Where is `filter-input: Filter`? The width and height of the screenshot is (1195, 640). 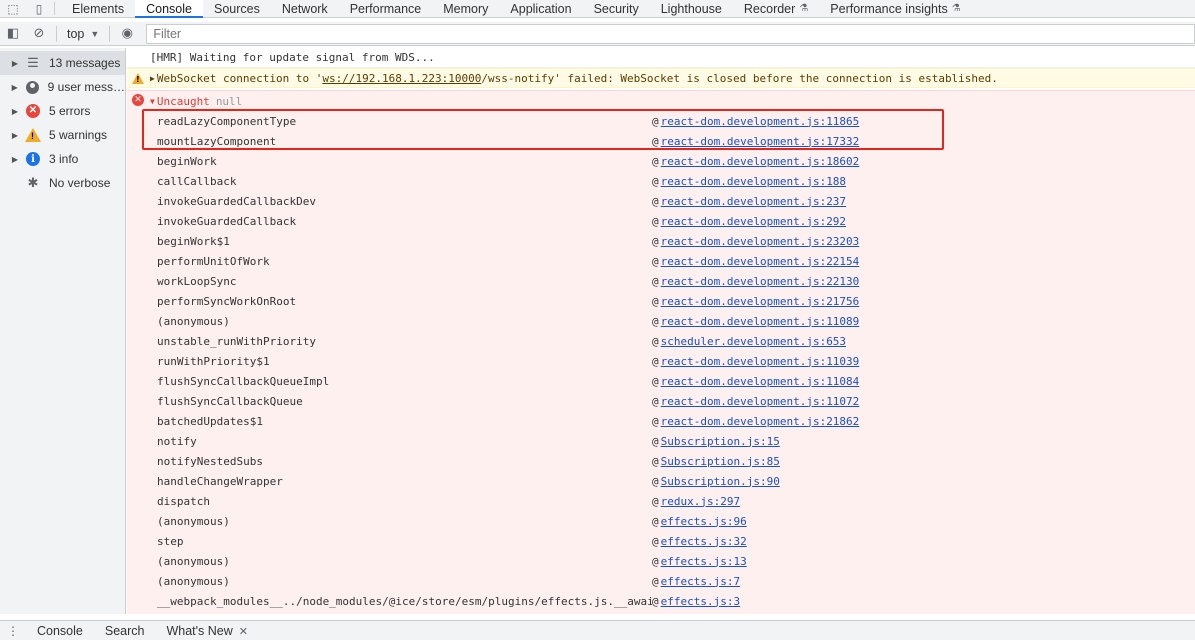 filter-input: Filter is located at coordinates (670, 33).